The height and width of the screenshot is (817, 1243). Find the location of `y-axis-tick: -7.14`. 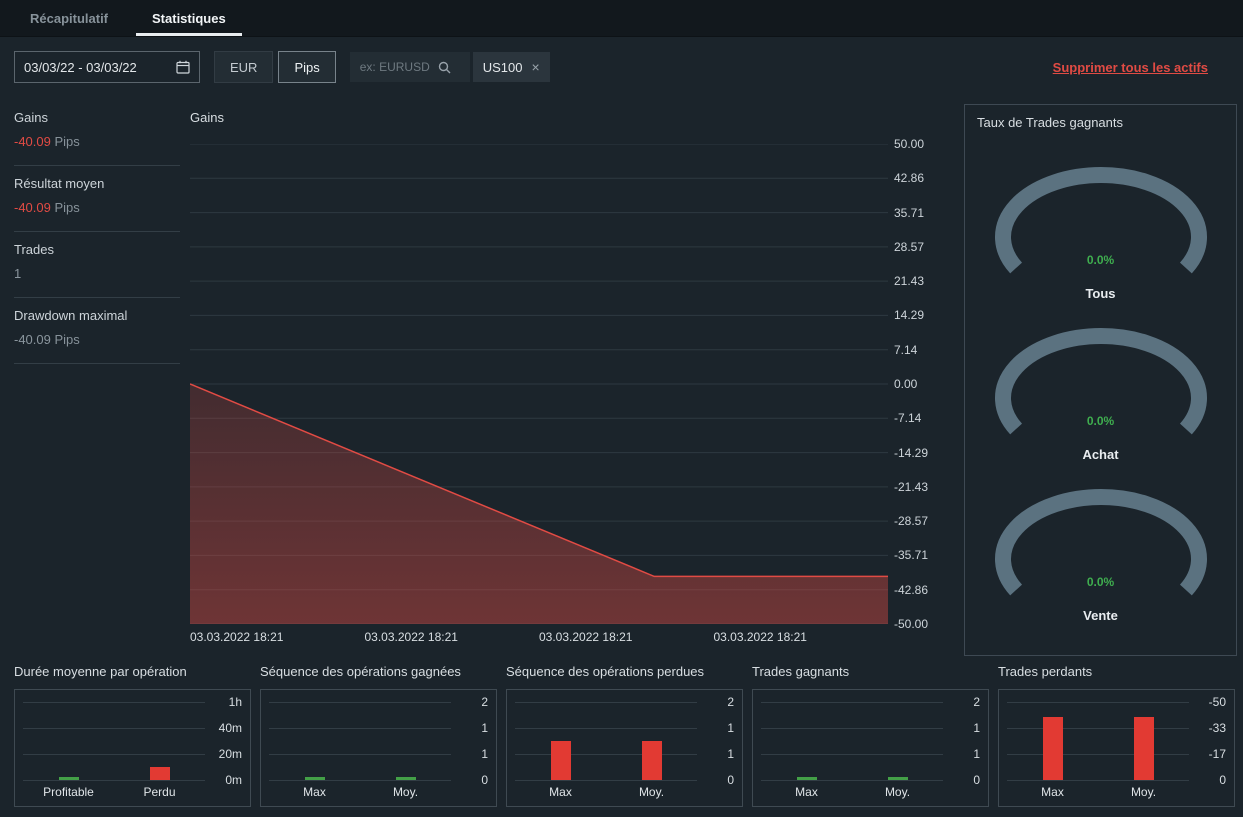

y-axis-tick: -7.14 is located at coordinates (908, 418).